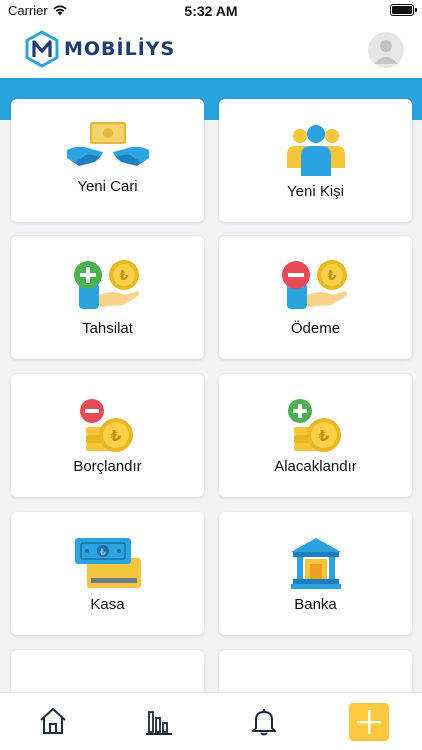  I want to click on card-label: Borçlandır, so click(107, 466).